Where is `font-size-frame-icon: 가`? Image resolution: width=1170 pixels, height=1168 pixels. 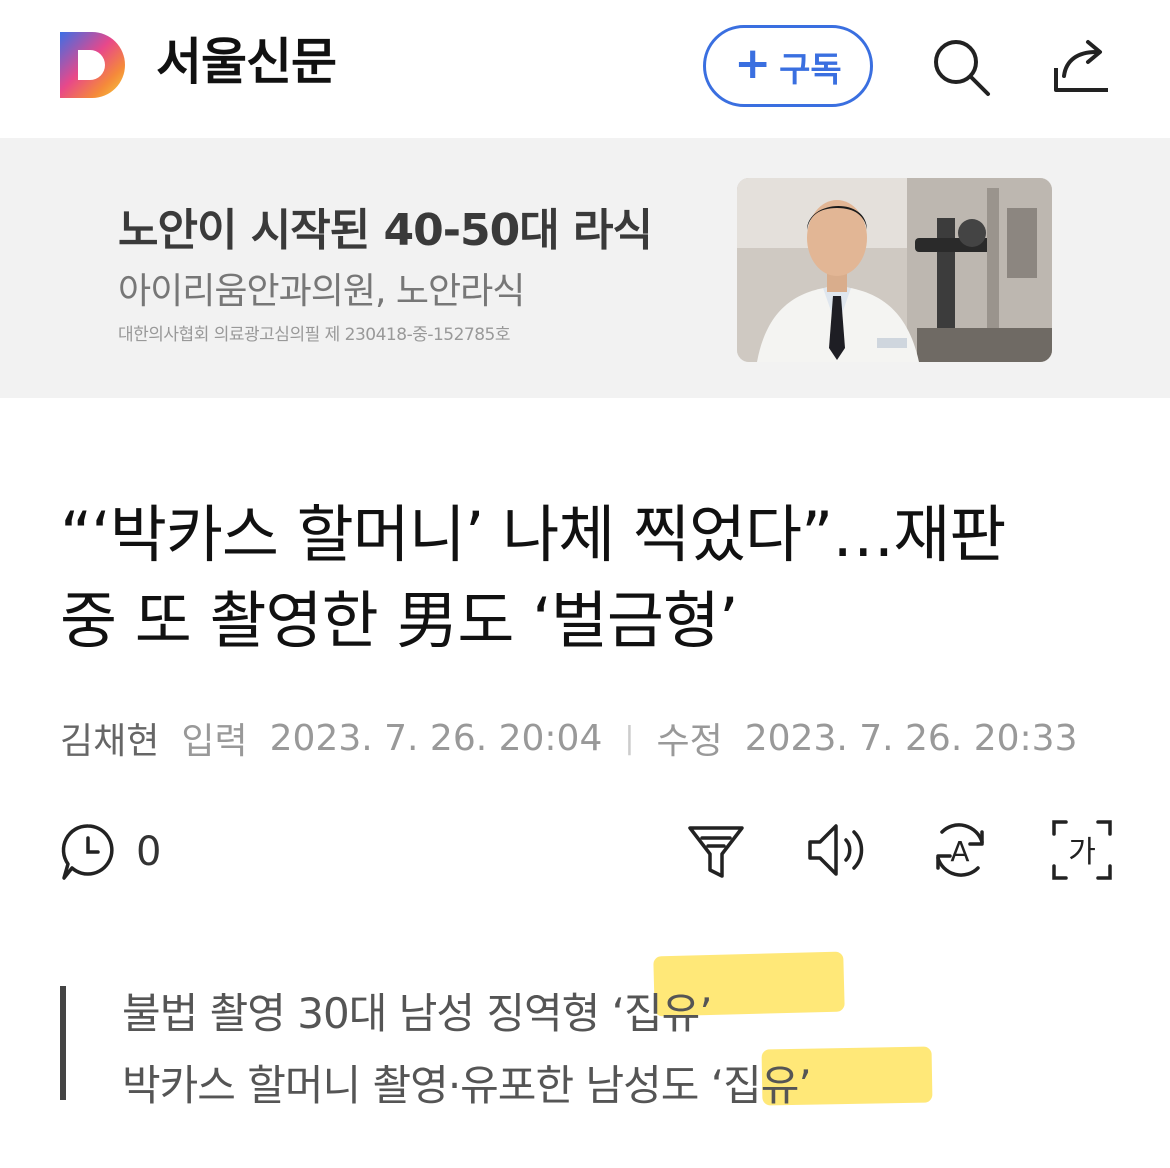 font-size-frame-icon: 가 is located at coordinates (1082, 850).